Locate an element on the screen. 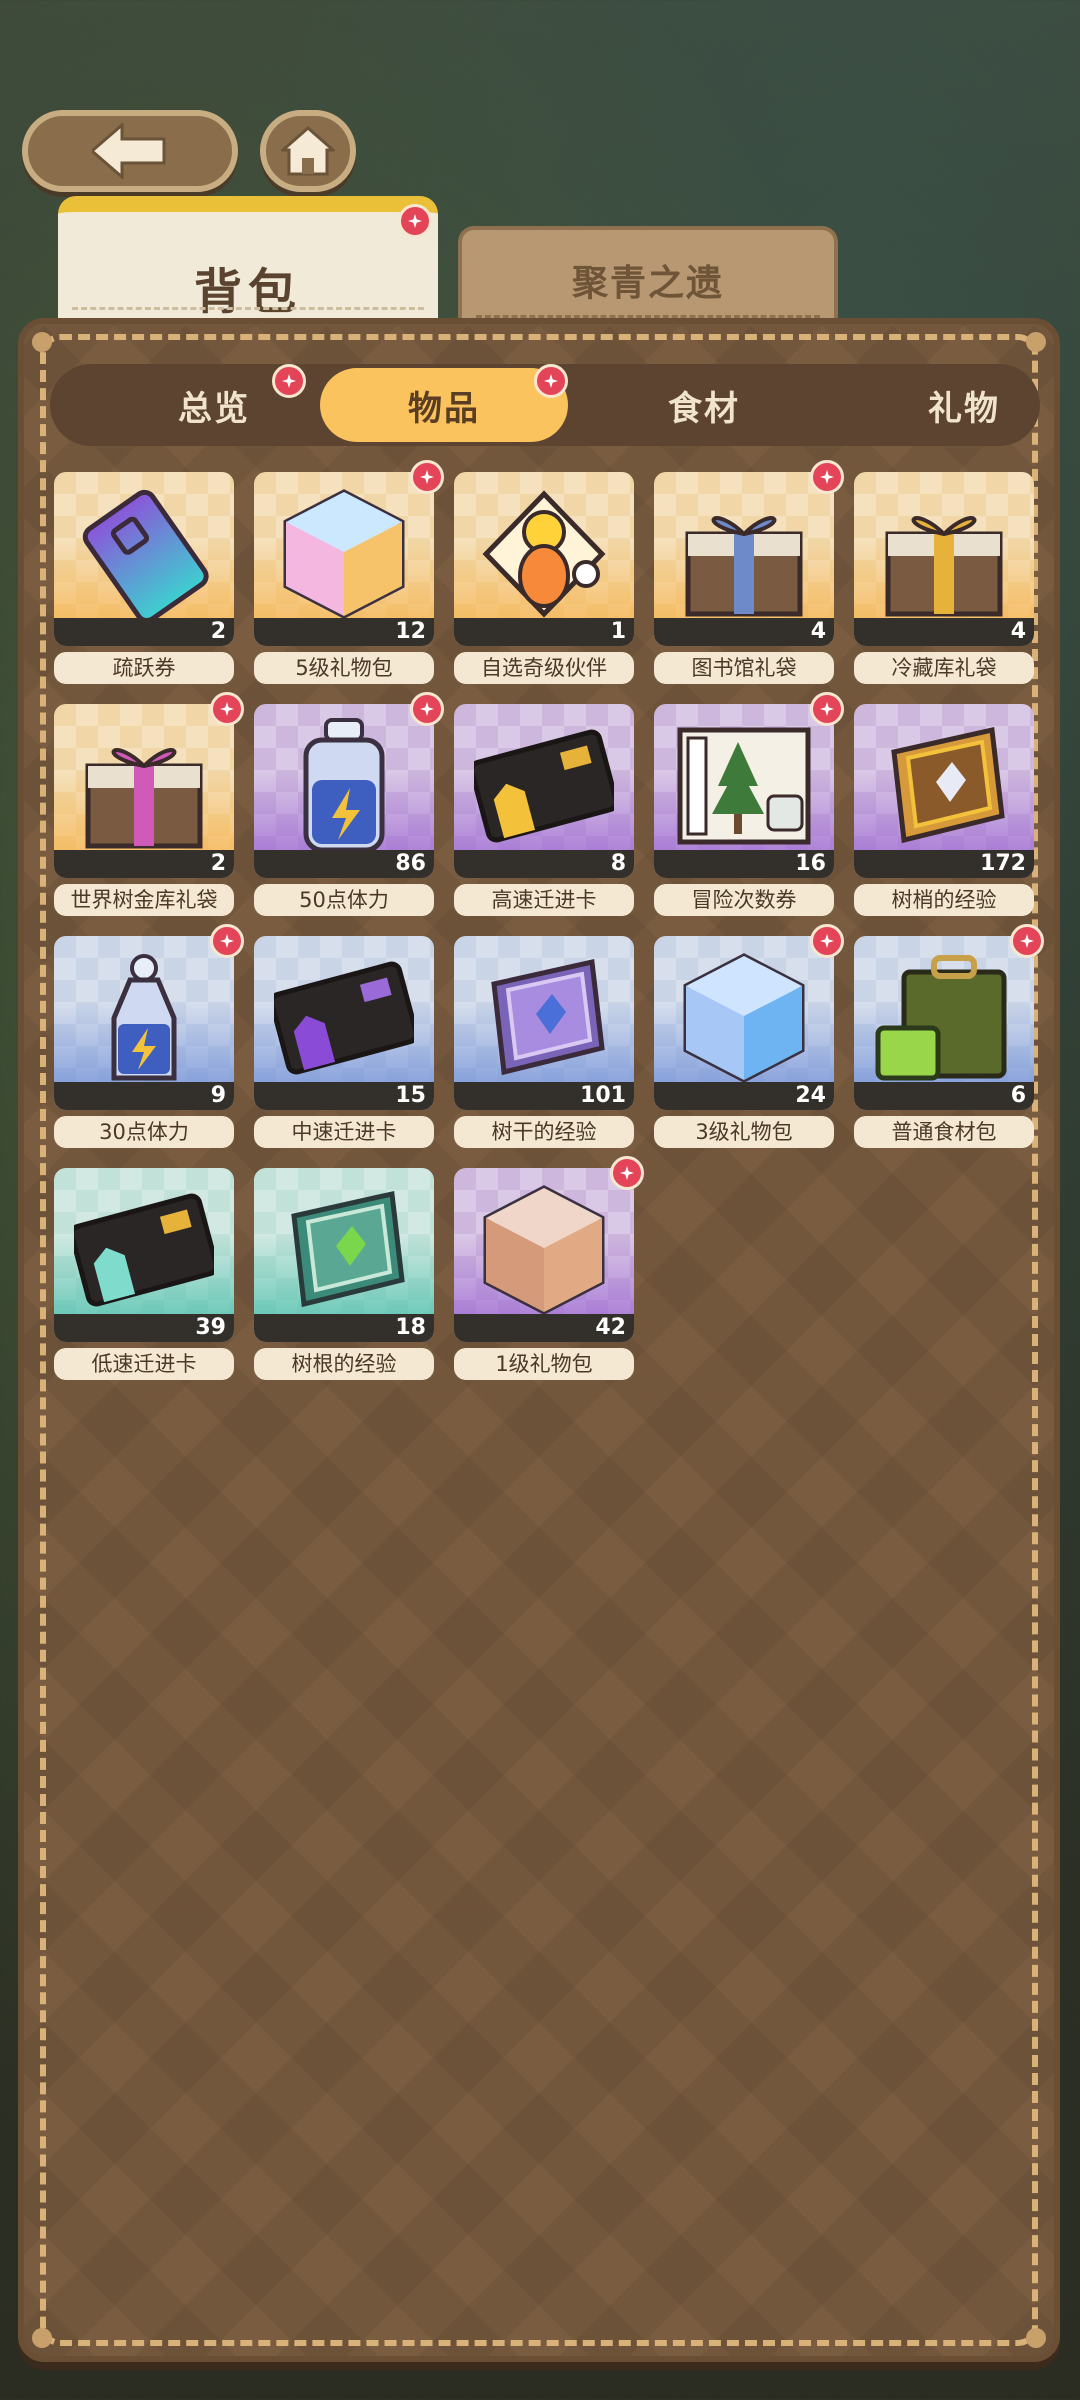  item-count: 6 is located at coordinates (944, 1096).